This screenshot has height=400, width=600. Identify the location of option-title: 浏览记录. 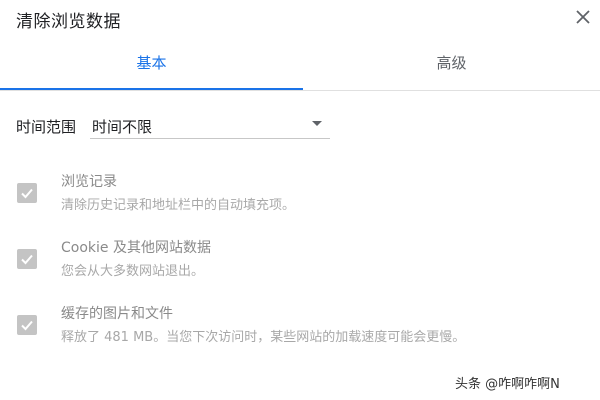
(89, 182).